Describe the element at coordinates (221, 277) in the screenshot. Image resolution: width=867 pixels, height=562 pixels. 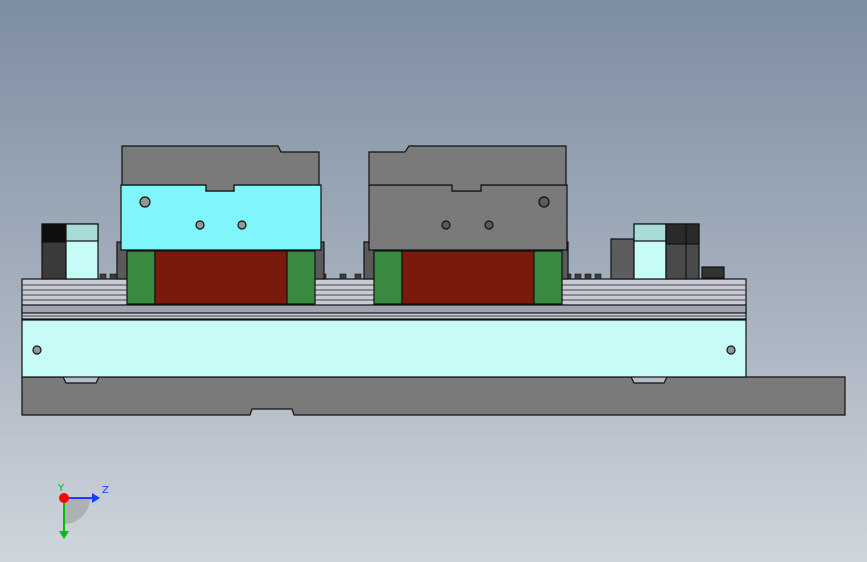
I see `left-pad-red` at that location.